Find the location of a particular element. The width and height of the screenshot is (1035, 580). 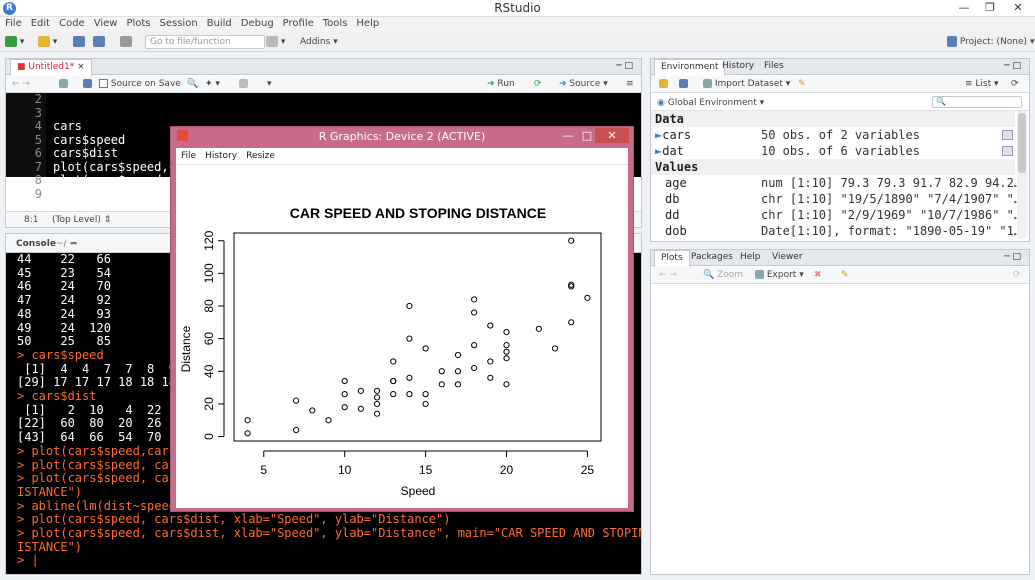

grid-layout-icon: ▾ is located at coordinates (275, 42).